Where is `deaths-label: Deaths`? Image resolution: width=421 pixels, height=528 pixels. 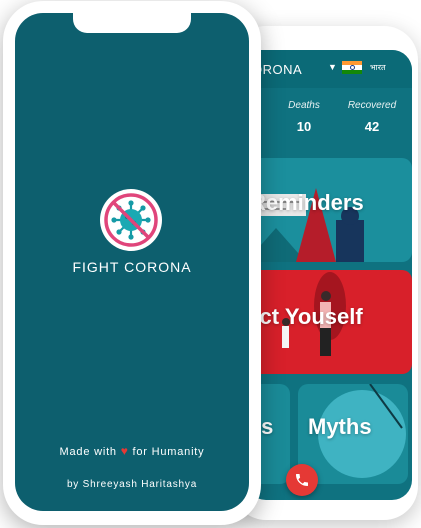 deaths-label: Deaths is located at coordinates (304, 105).